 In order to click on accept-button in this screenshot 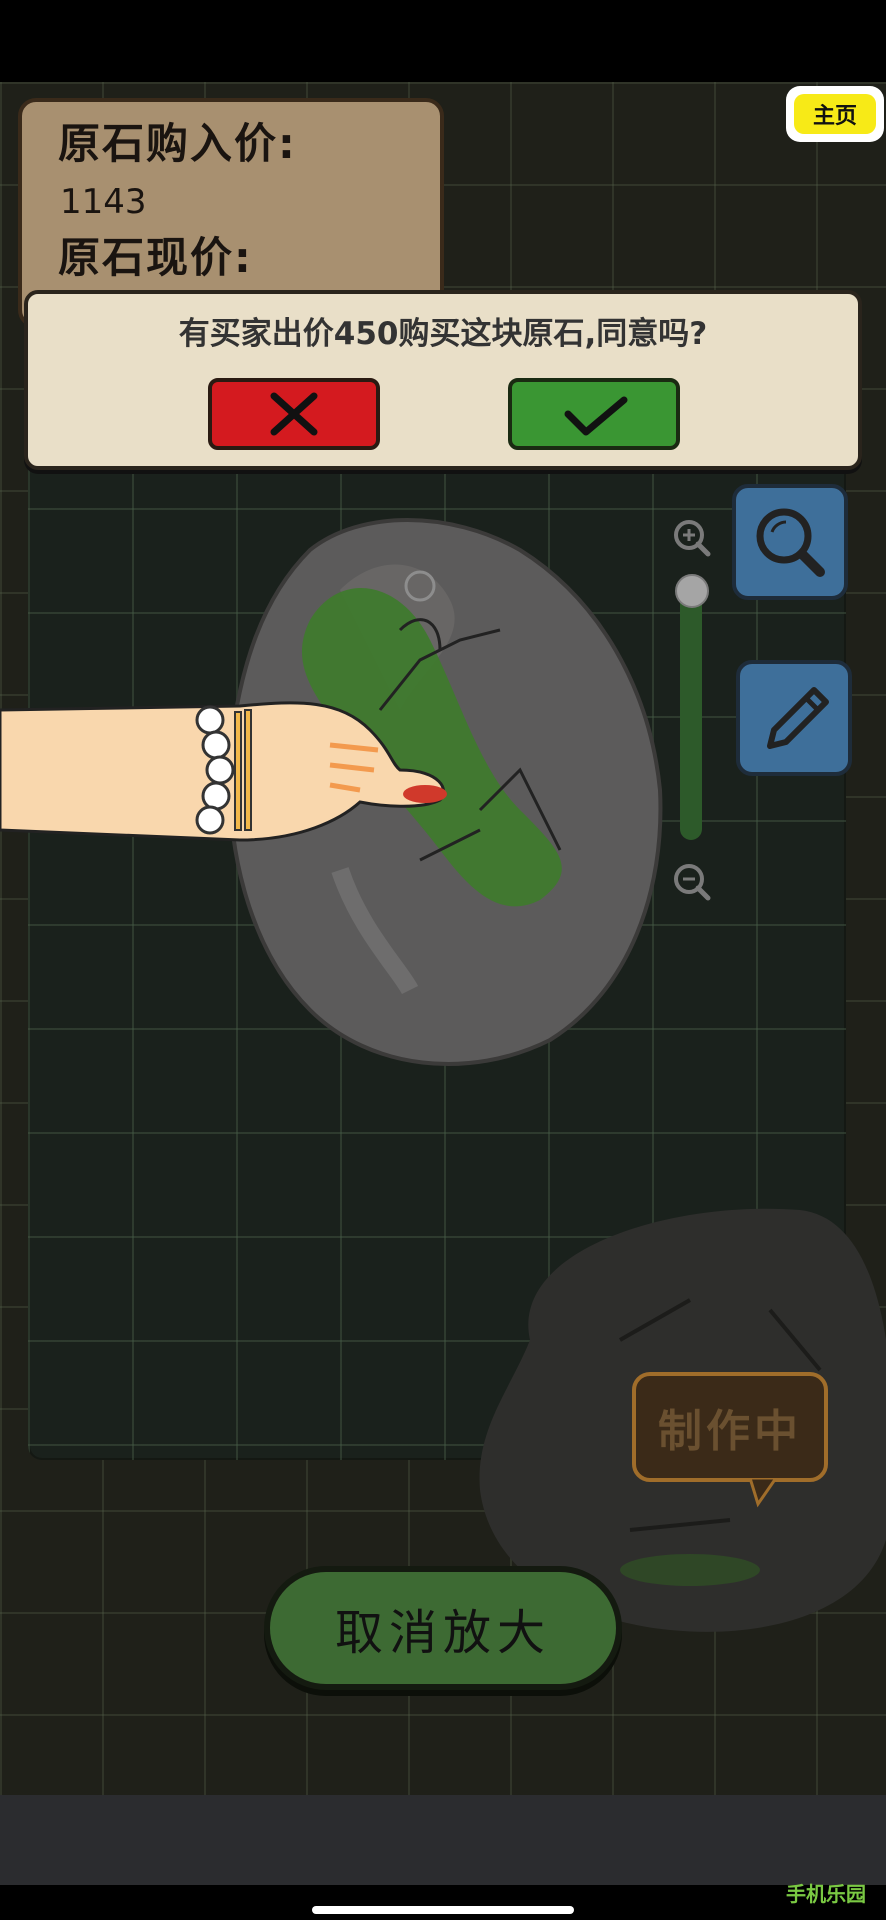, I will do `click(594, 414)`.